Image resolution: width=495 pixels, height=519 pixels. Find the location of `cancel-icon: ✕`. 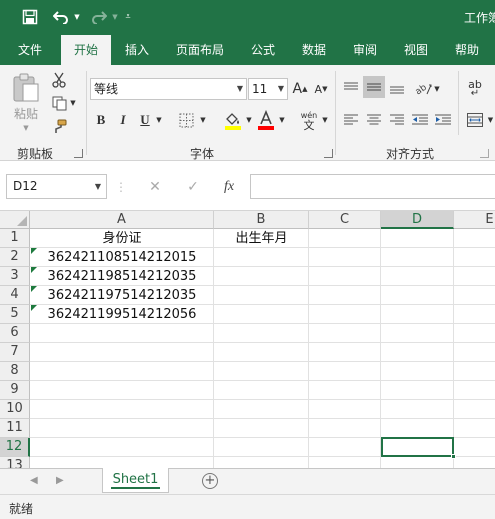

cancel-icon: ✕ is located at coordinates (155, 186).